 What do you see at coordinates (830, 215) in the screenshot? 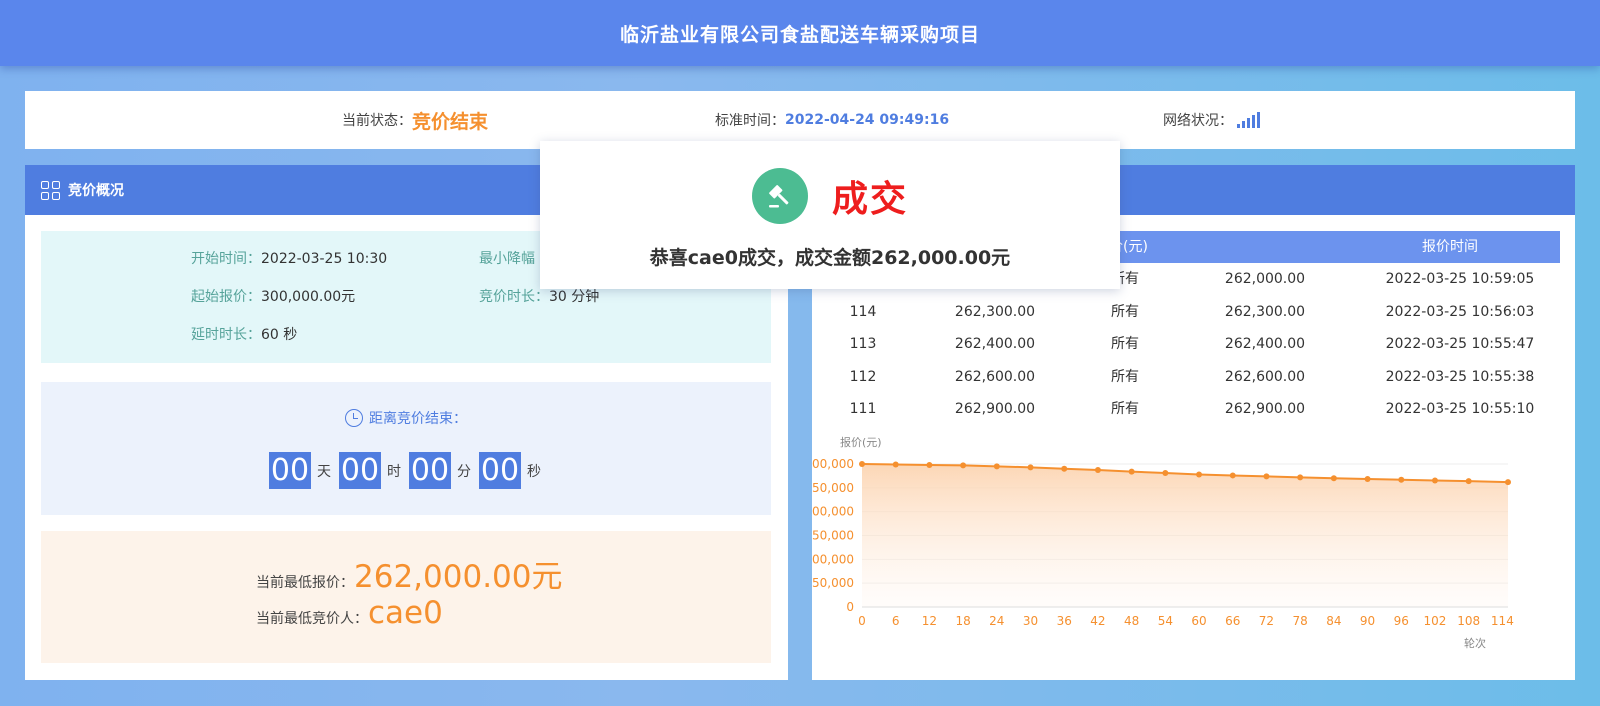
I see `deal-modal: 成交 恭喜cae0成交，成交金额262,000.00元` at bounding box center [830, 215].